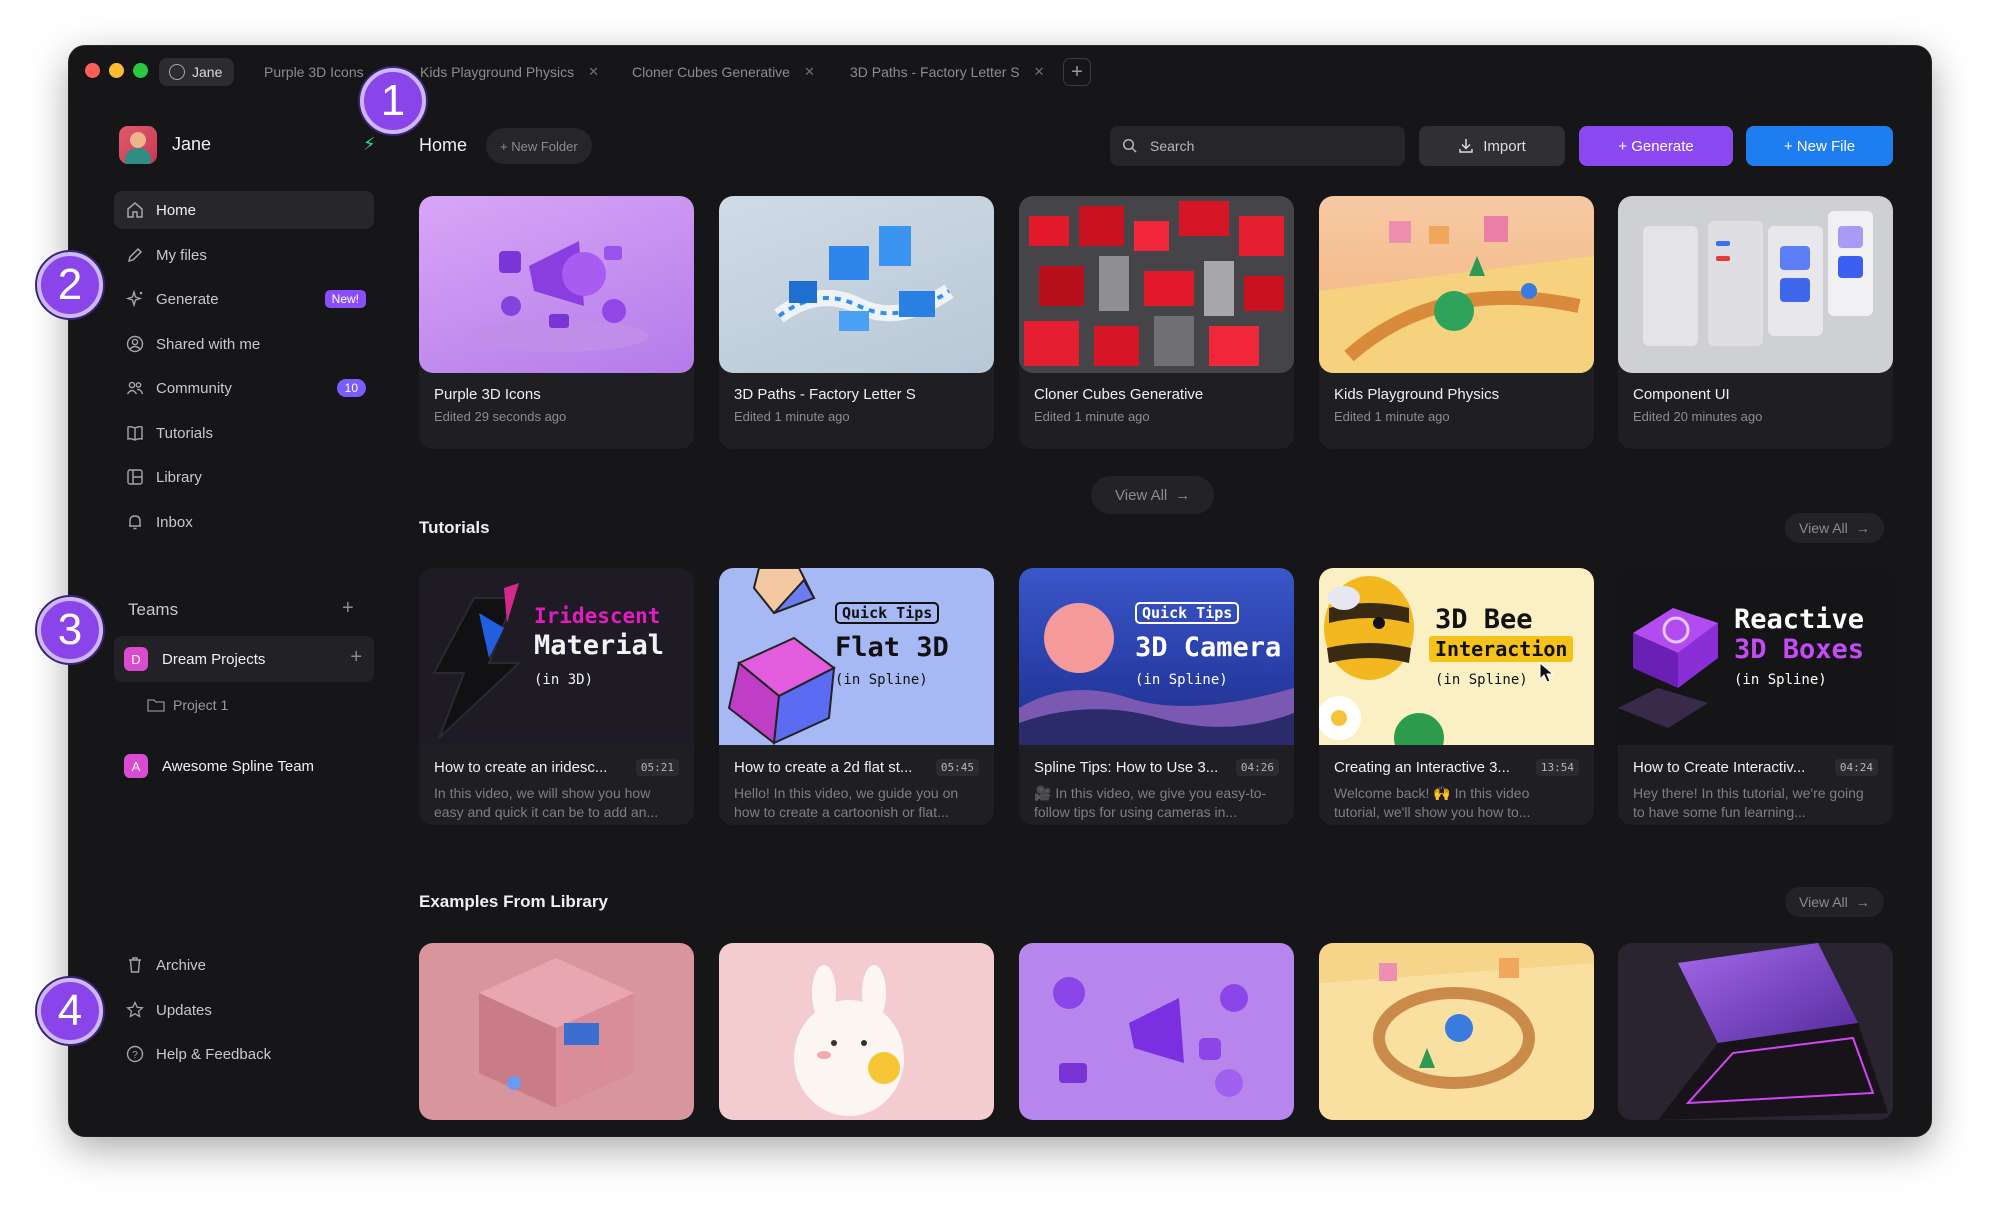 The image size is (2000, 1227). Describe the element at coordinates (197, 72) in the screenshot. I see `tab-home-user: Jane` at that location.